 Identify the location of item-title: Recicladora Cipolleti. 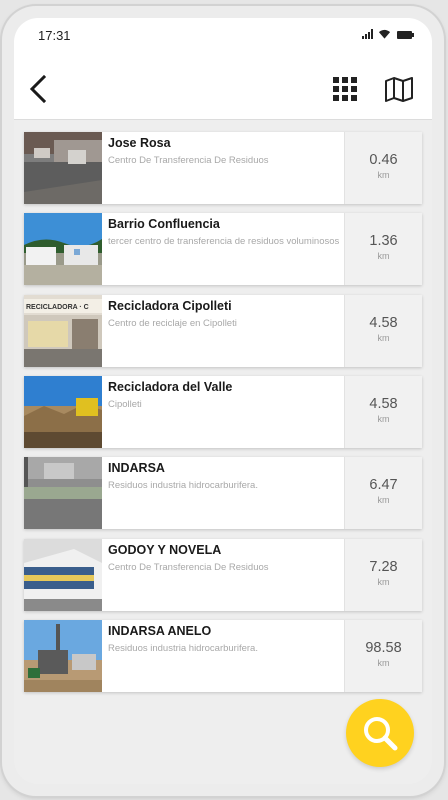
(170, 306).